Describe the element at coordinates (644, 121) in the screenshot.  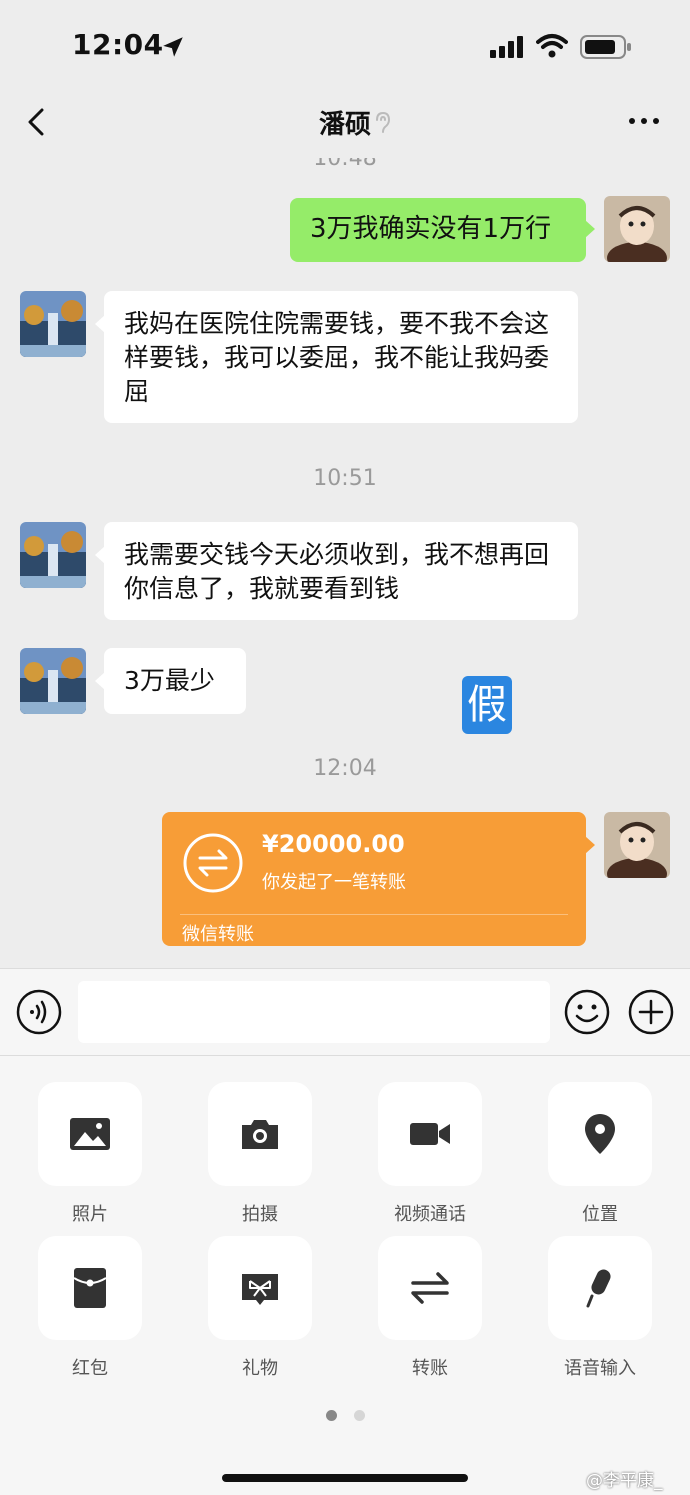
I see `more-options-icon` at that location.